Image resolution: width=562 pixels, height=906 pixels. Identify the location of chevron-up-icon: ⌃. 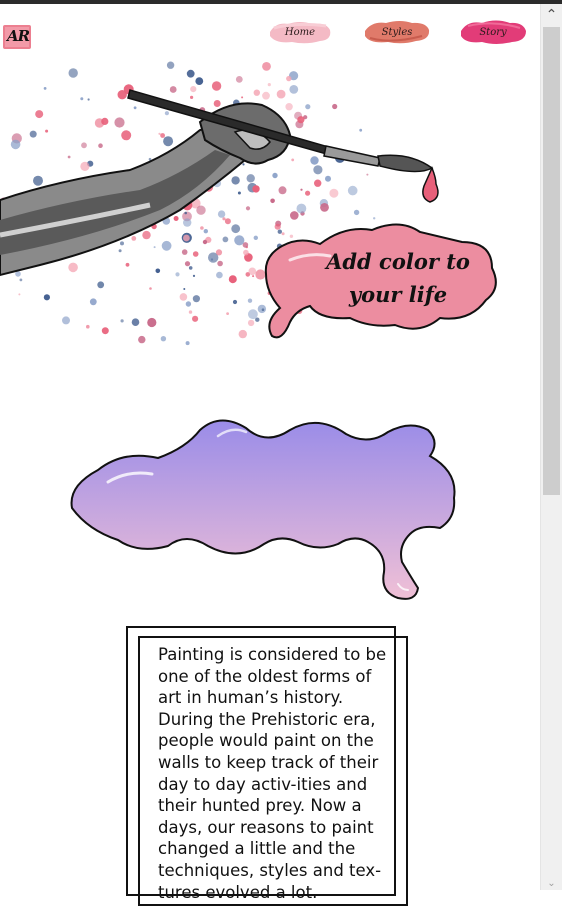
(551, 15).